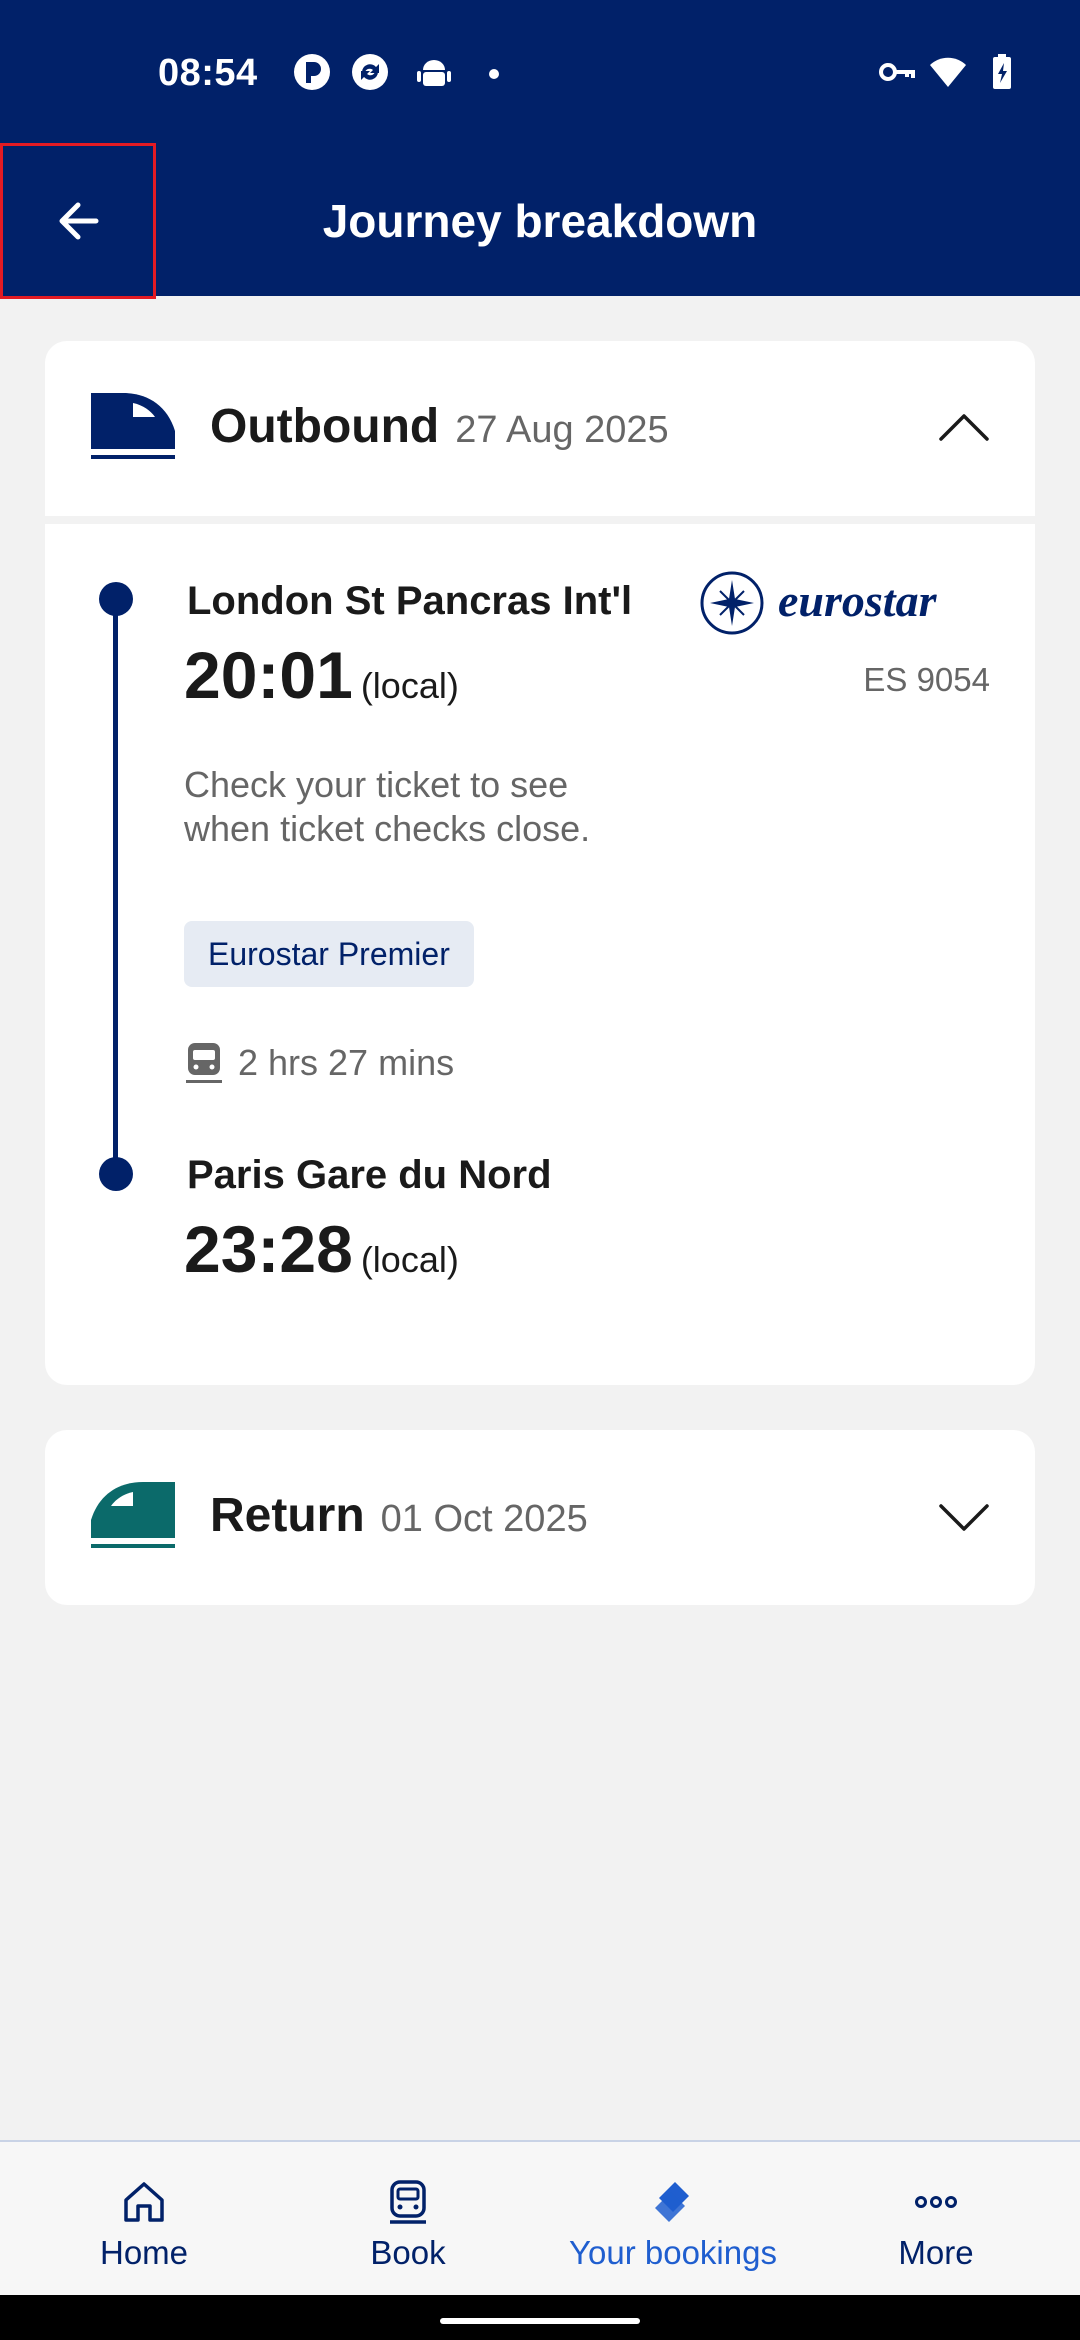 This screenshot has height=2340, width=1080. I want to click on return-card: Return 01 Oct 2025, so click(540, 1517).